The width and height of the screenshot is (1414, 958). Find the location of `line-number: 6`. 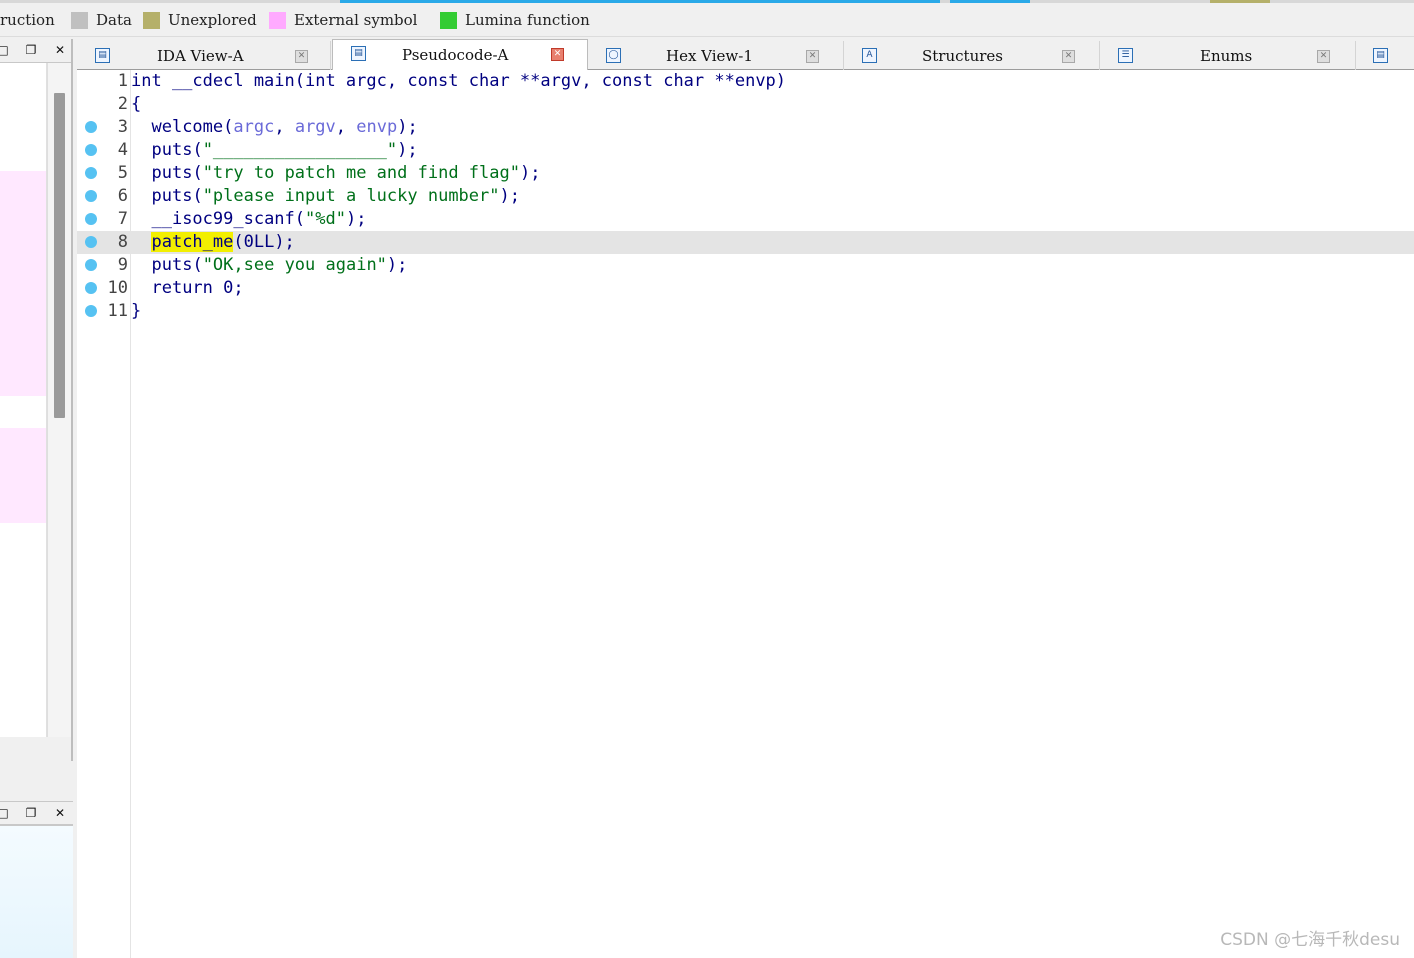

line-number: 6 is located at coordinates (122, 196).